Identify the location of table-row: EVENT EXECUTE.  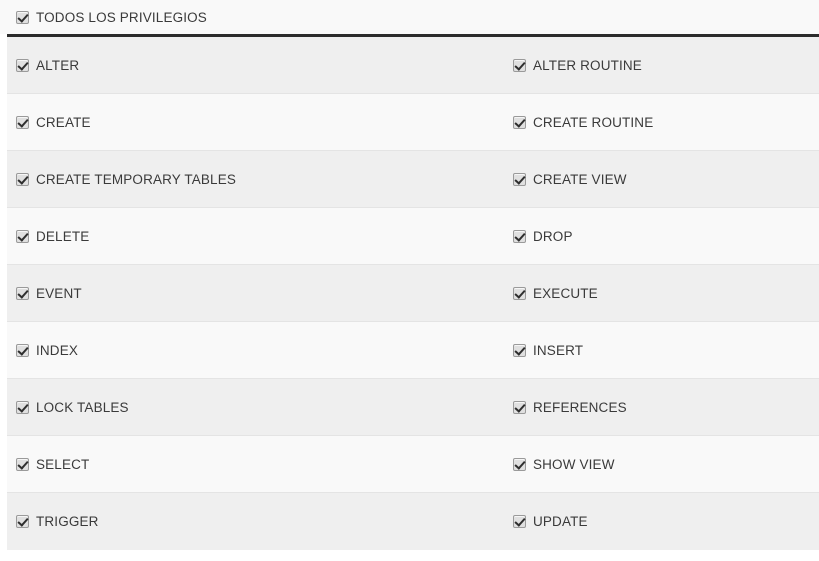
(413, 293).